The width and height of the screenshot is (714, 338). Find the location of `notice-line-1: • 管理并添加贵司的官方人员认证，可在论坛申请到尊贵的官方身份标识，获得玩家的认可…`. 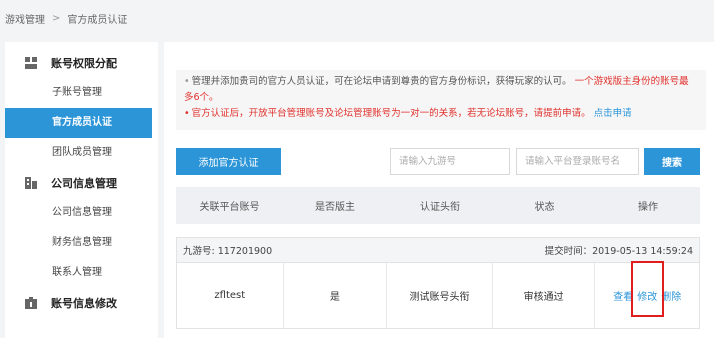

notice-line-1: • 管理并添加贵司的官方人员认证，可在论坛申请到尊贵的官方身份标识，获得玩家的认可… is located at coordinates (441, 90).